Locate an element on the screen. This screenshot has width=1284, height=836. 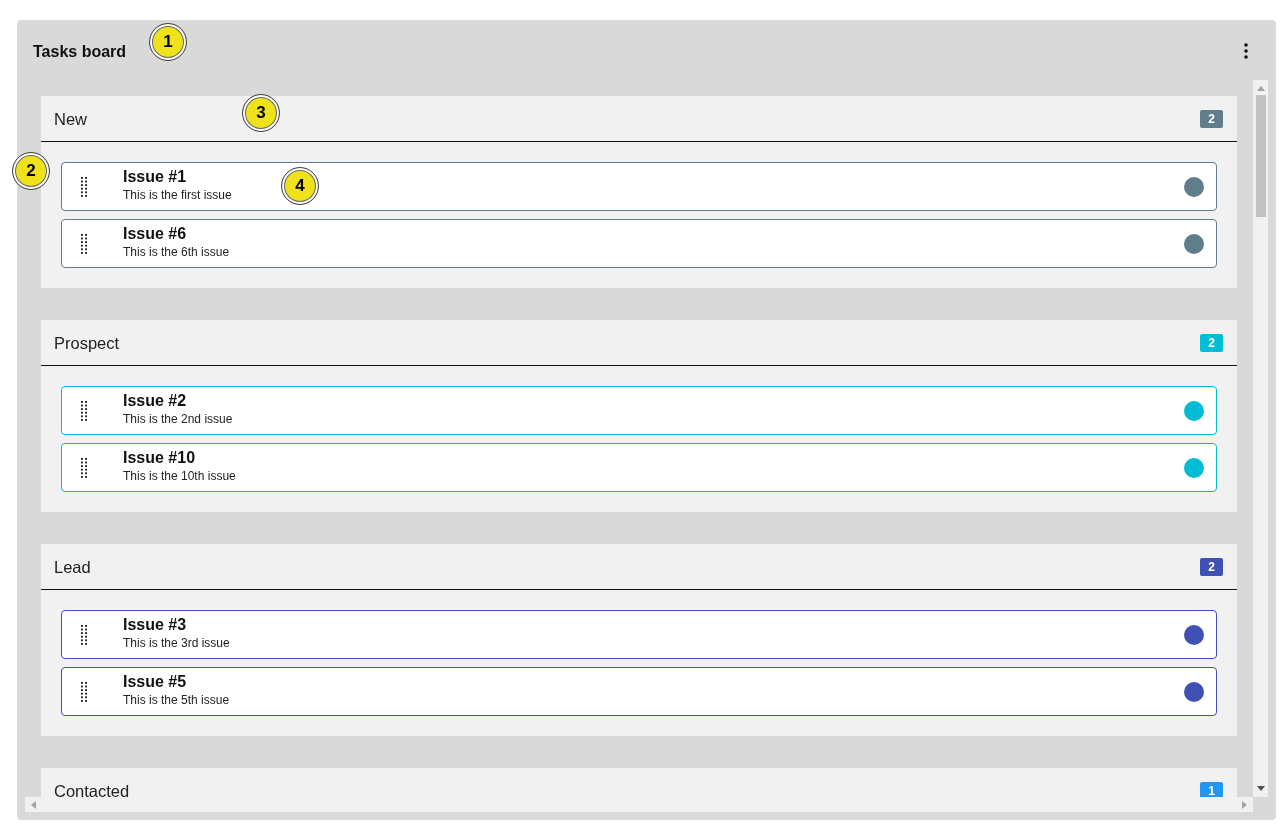
issue-card: Issue #2 This is the 2nd issue is located at coordinates (639, 410).